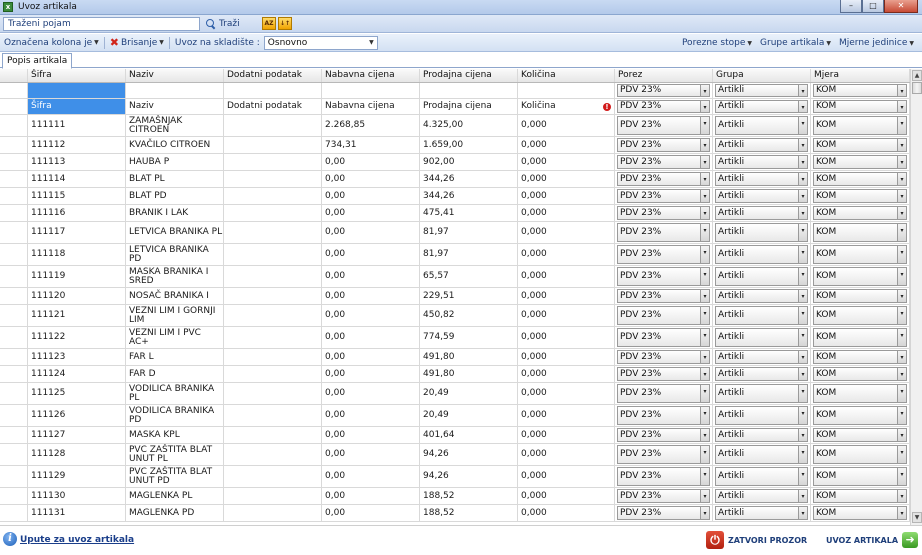 The image size is (922, 555). Describe the element at coordinates (762, 106) in the screenshot. I see `mapping-grupa-cell: Artikli ▾` at that location.